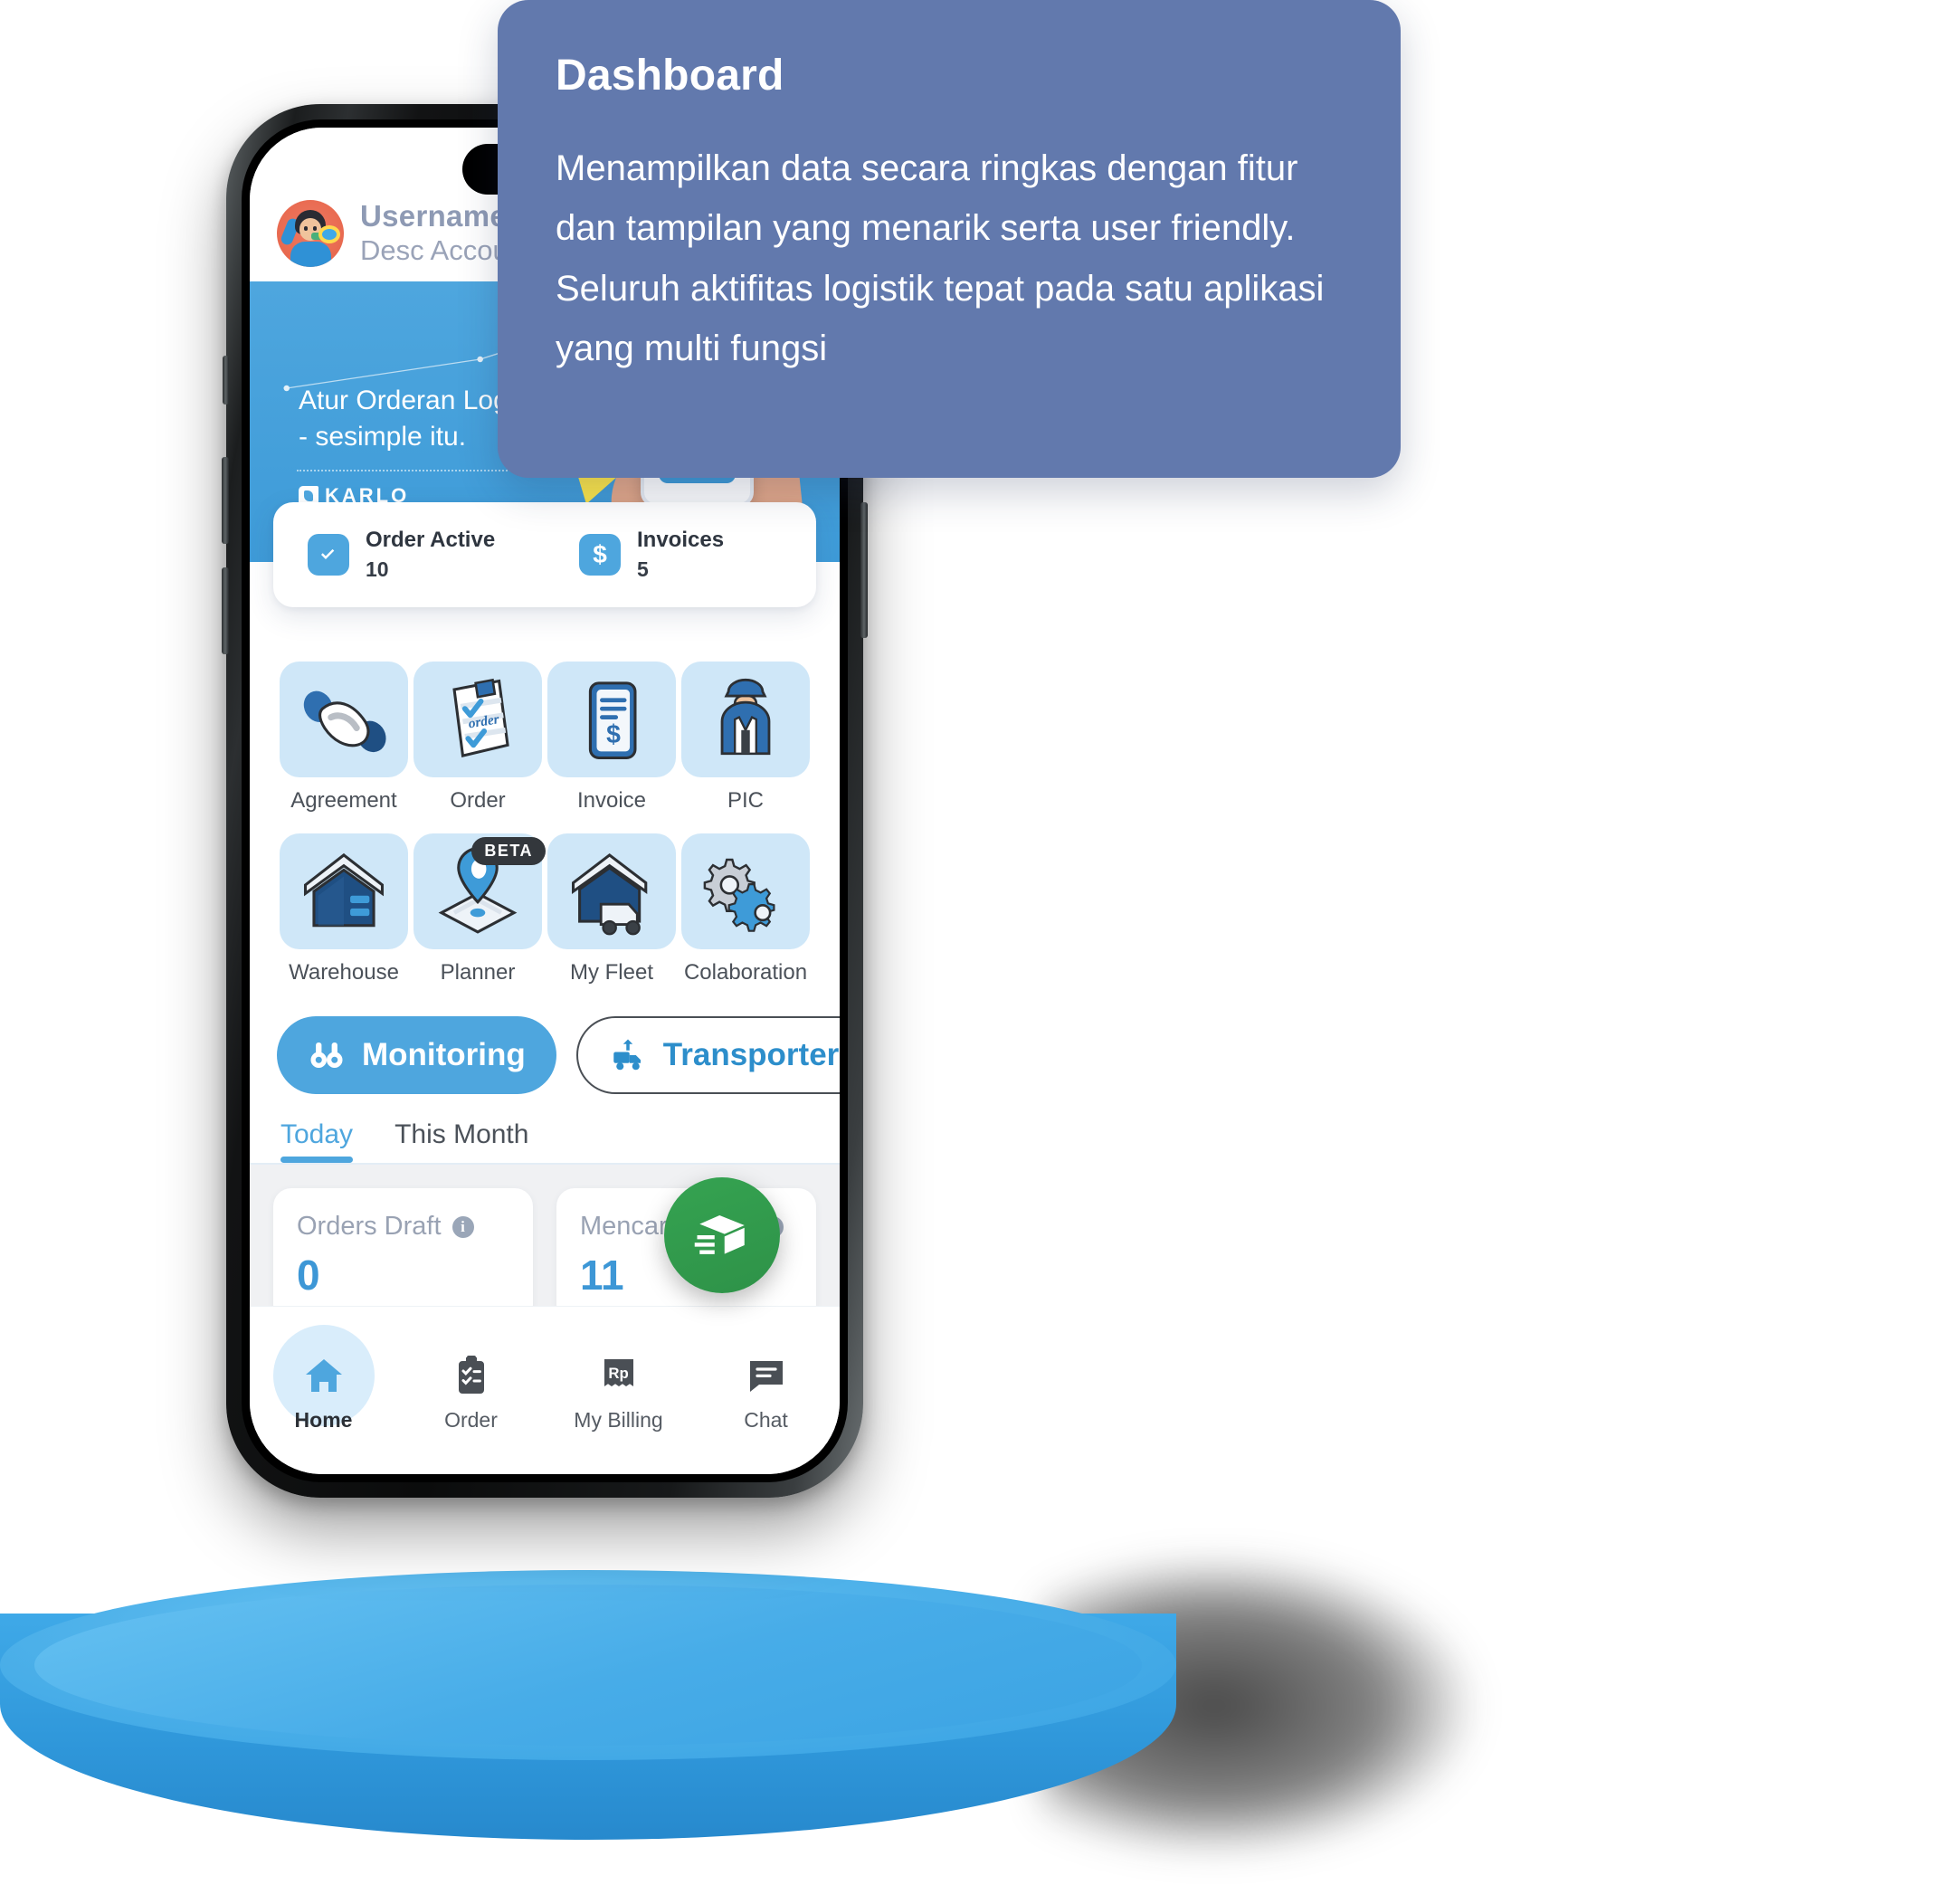 The height and width of the screenshot is (1904, 1958). Describe the element at coordinates (545, 1129) in the screenshot. I see `period-tabs: Today This Month` at that location.